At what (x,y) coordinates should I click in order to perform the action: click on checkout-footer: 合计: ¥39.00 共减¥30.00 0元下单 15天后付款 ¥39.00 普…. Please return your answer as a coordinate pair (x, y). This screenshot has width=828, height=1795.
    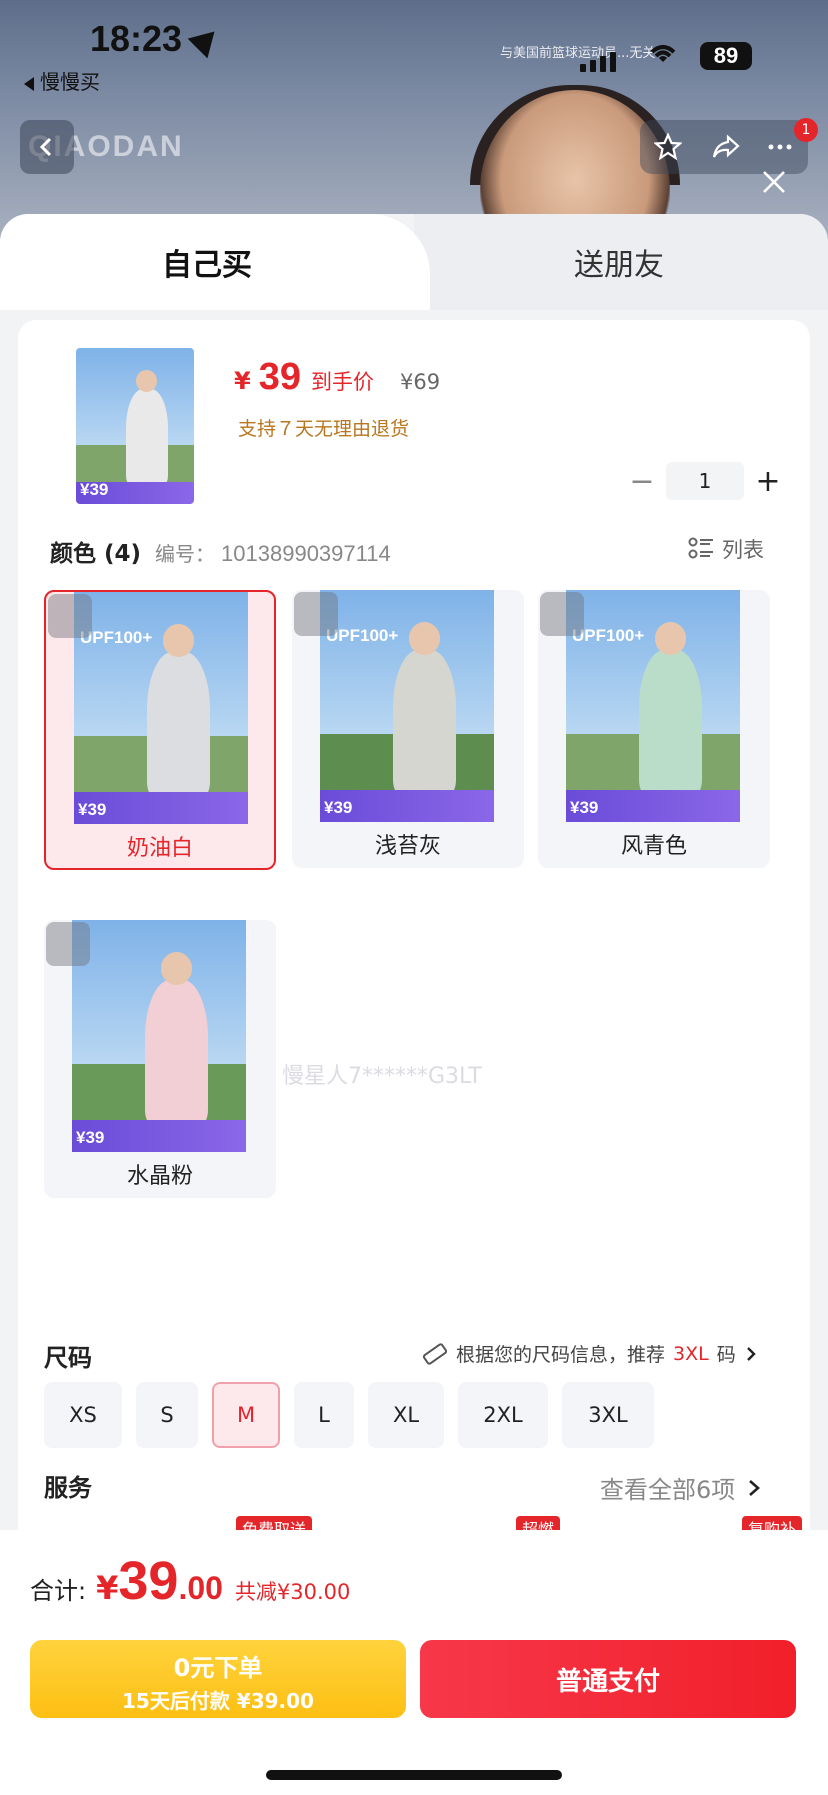
    Looking at the image, I should click on (414, 1662).